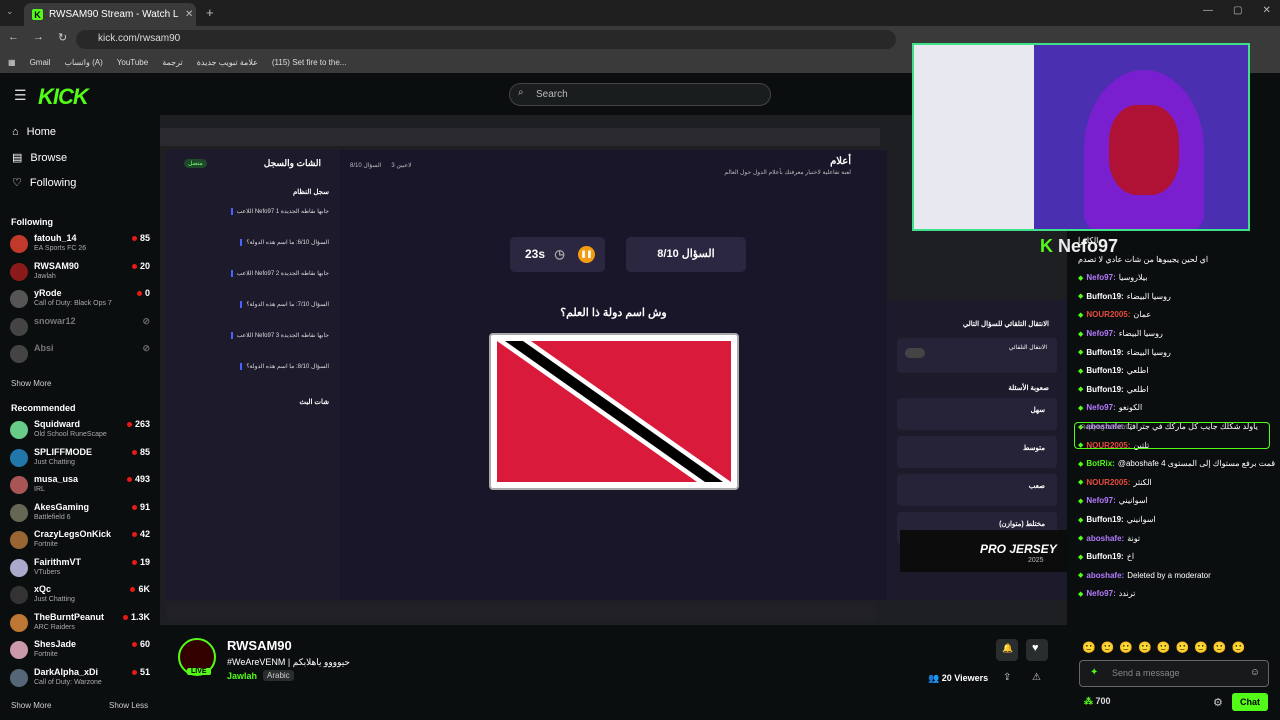 Image resolution: width=1280 pixels, height=720 pixels. Describe the element at coordinates (63, 97) in the screenshot. I see `kick-logo: KICK` at that location.